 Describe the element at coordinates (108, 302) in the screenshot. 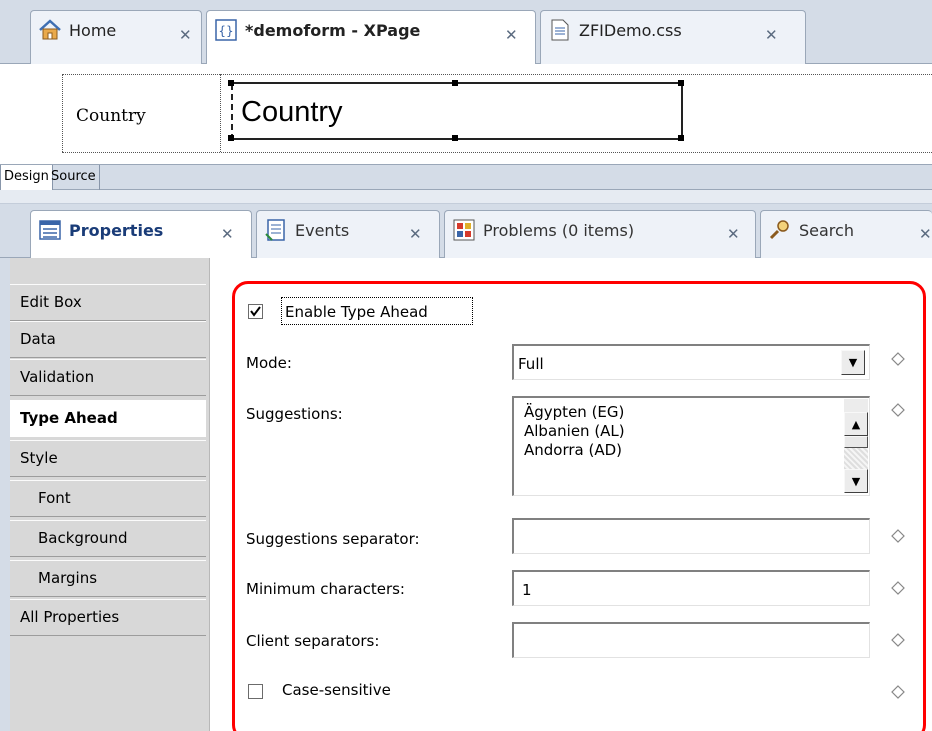

I see `nav-item-edit-box: Edit Box` at that location.